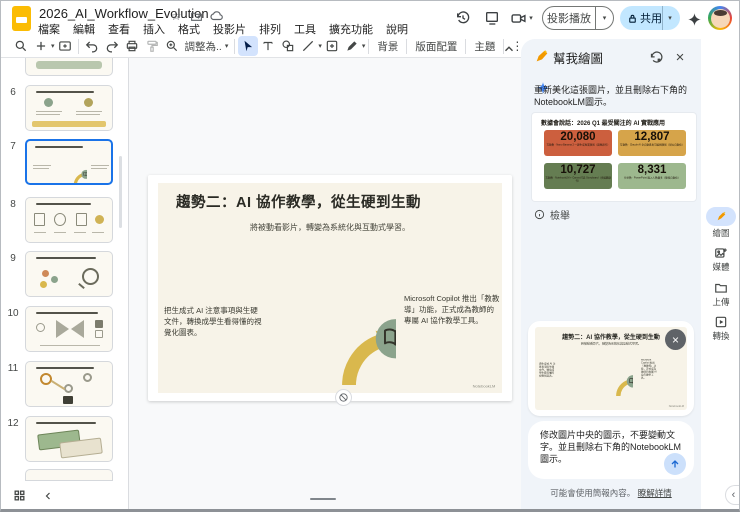 This screenshot has height=512, width=740. What do you see at coordinates (531, 18) in the screenshot?
I see `camera-dropdown-caret: ▾` at bounding box center [531, 18].